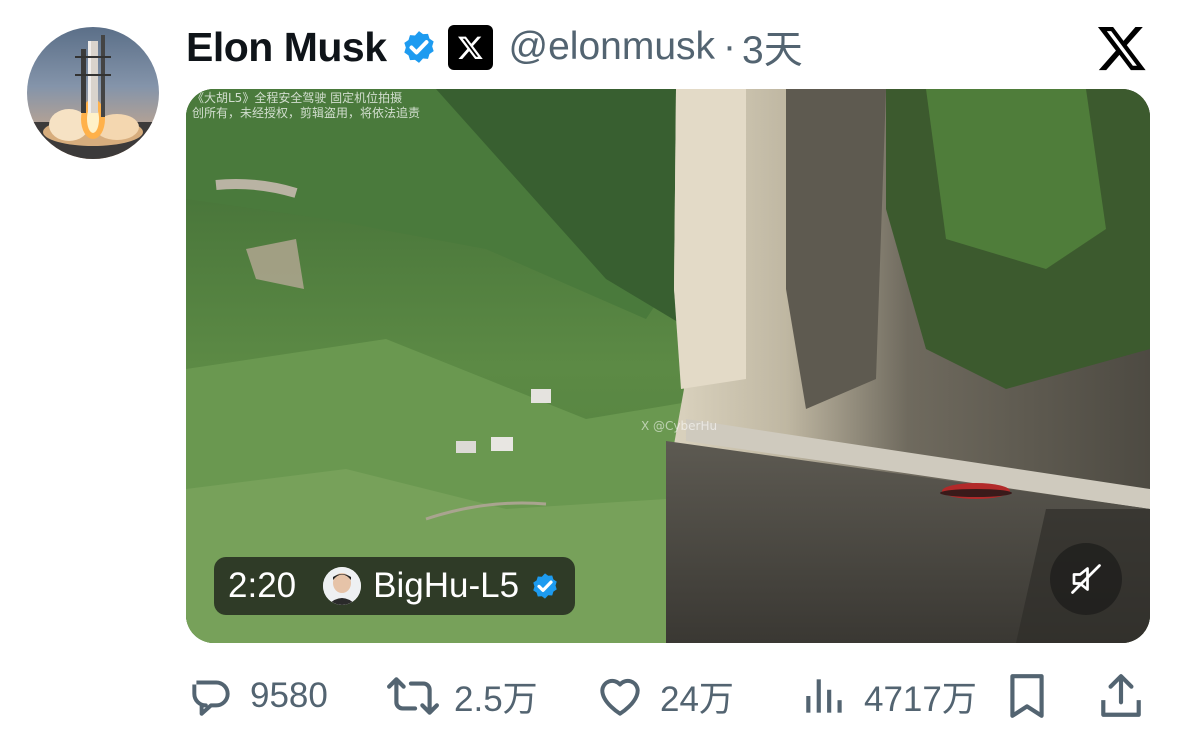 The width and height of the screenshot is (1179, 744). I want to click on bookmark-button, so click(1027, 696).